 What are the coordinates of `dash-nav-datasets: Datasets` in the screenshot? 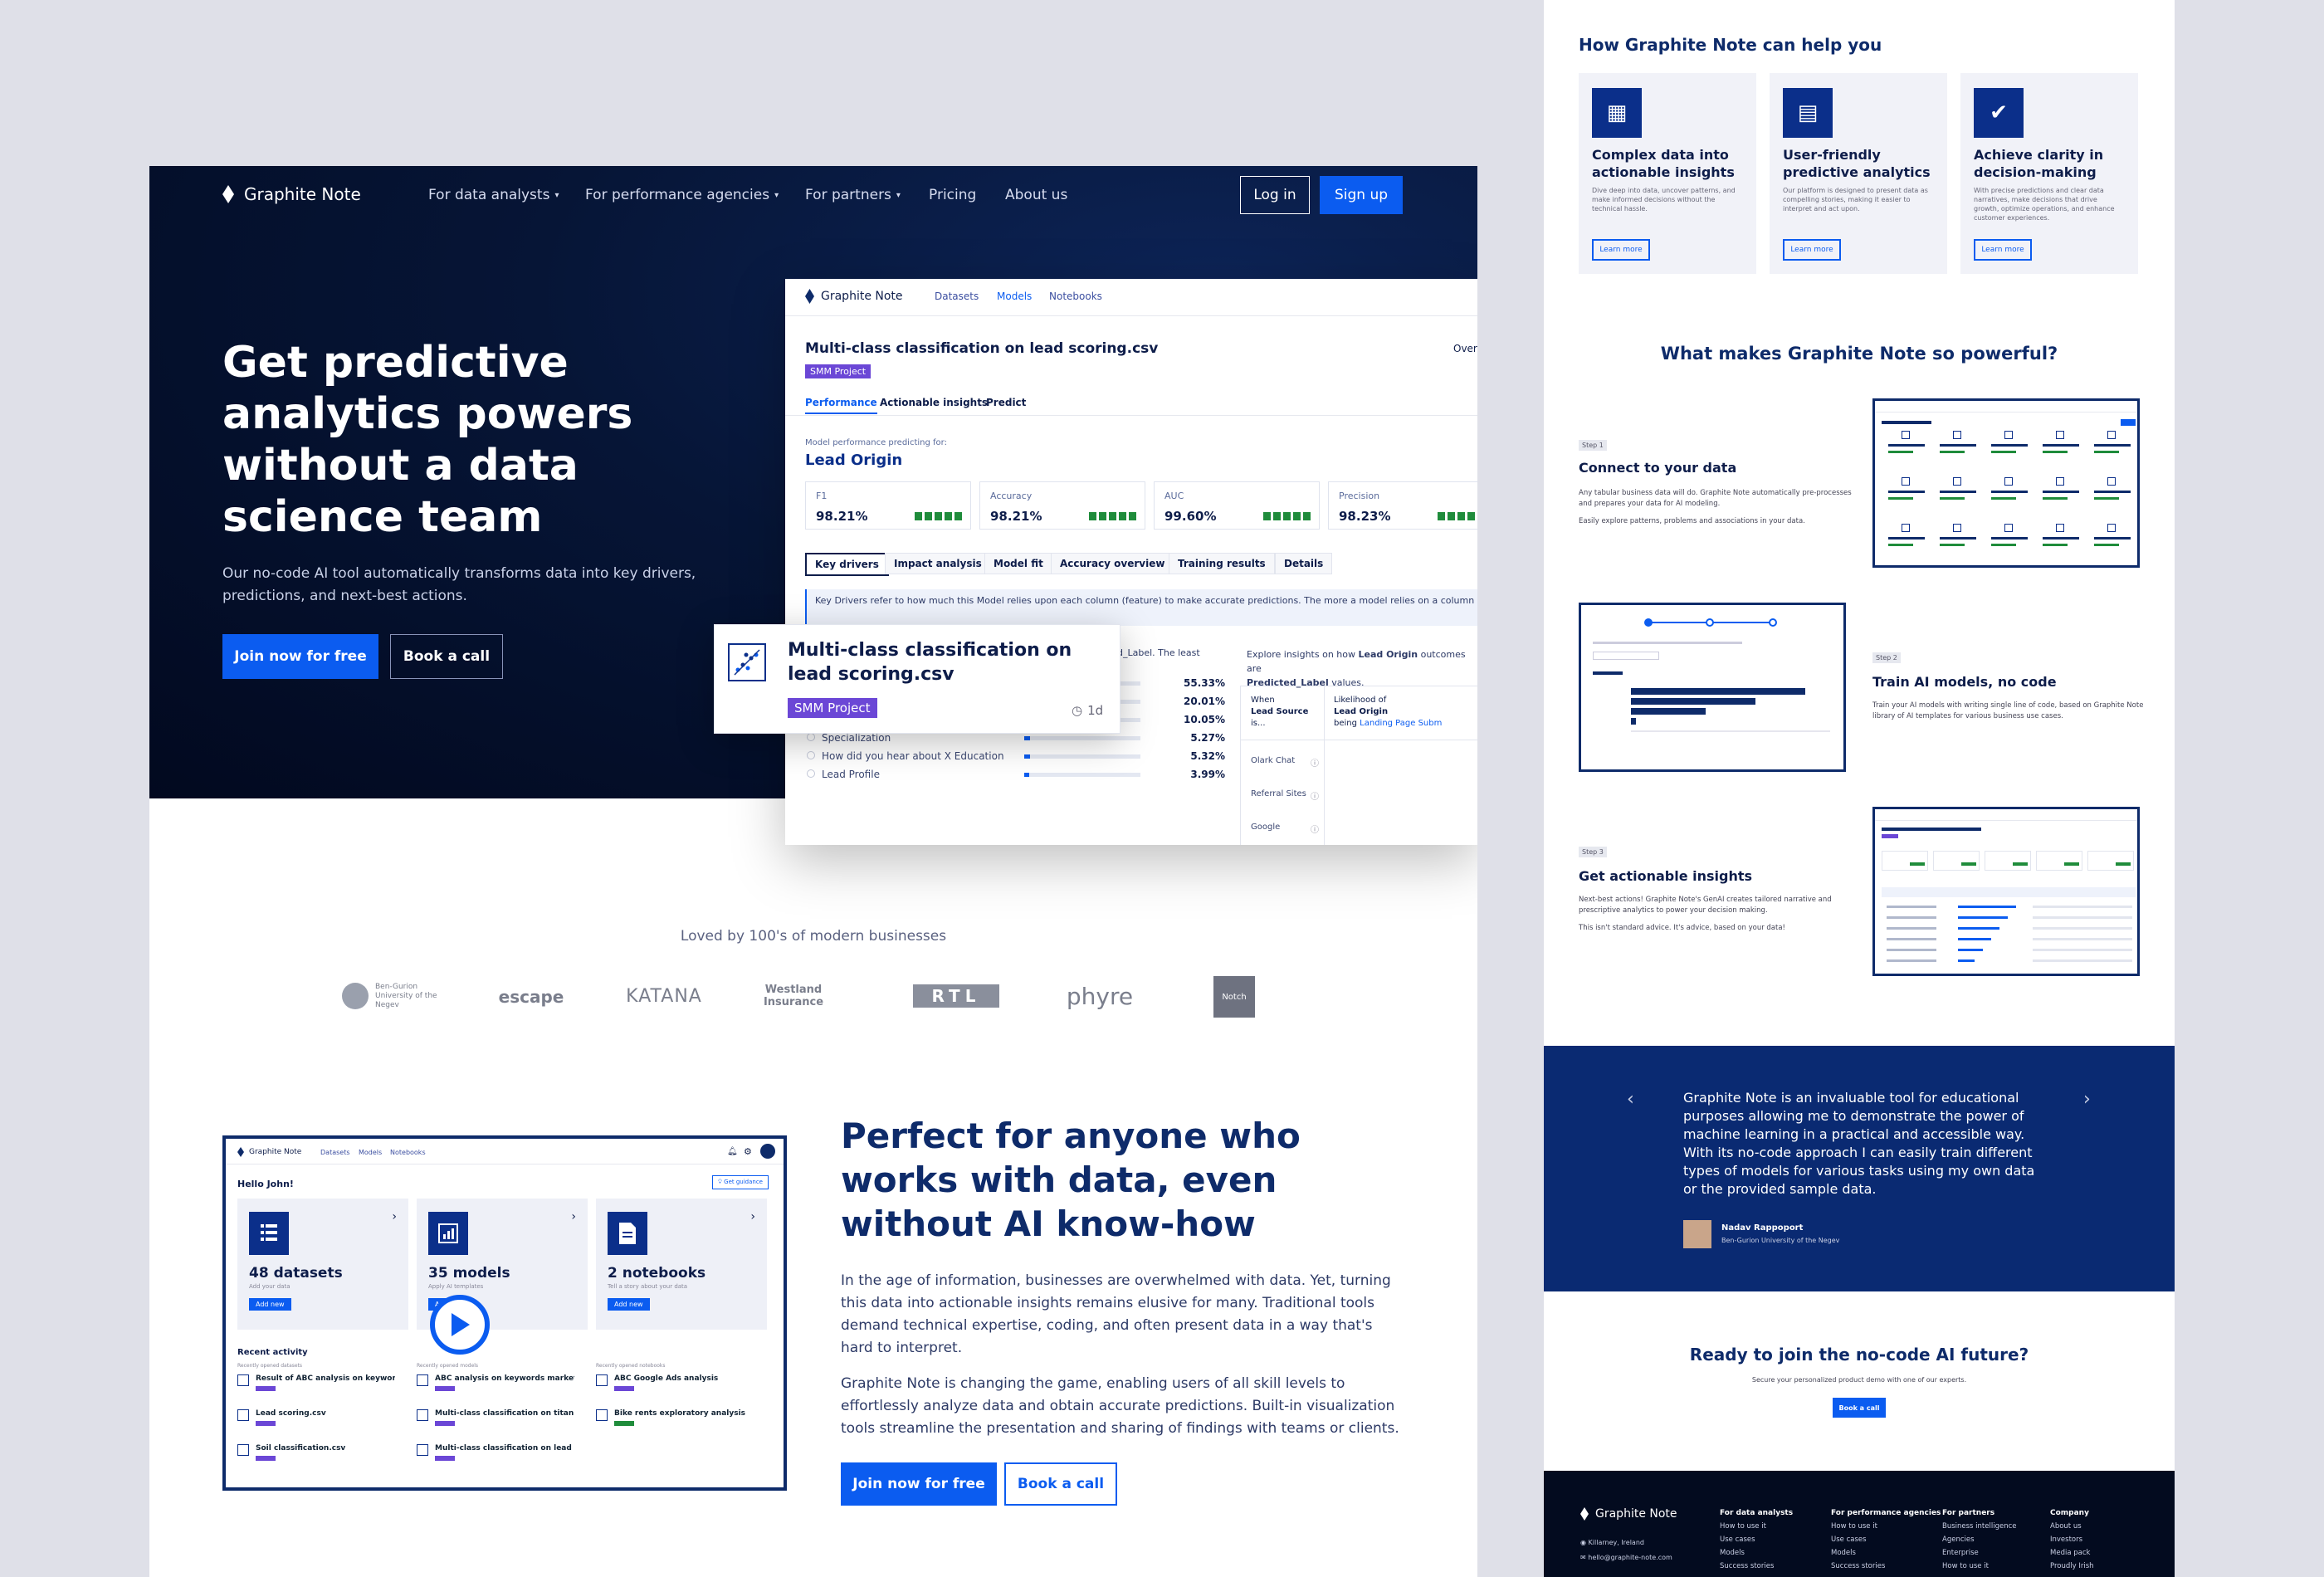 It's located at (335, 1152).